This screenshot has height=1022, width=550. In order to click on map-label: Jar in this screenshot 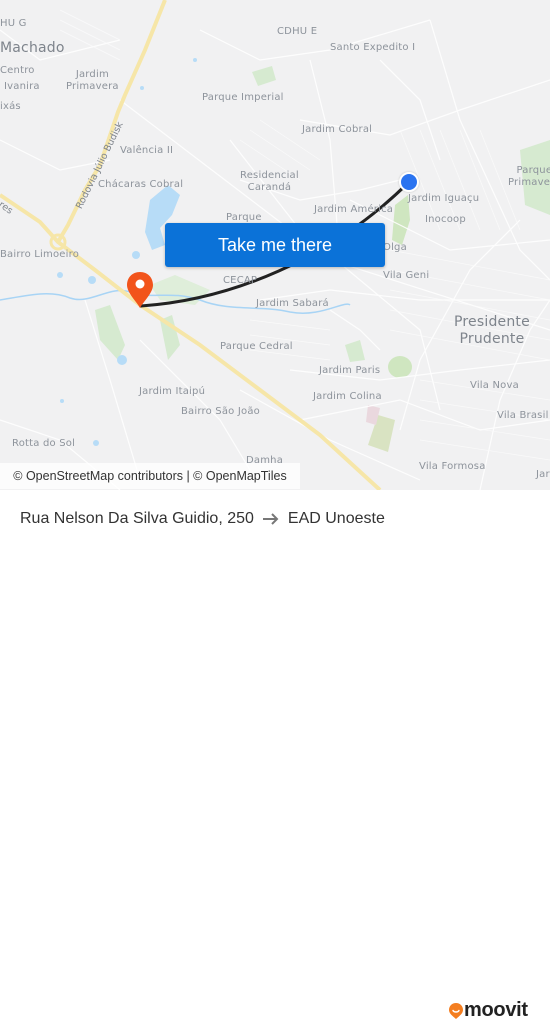, I will do `click(543, 474)`.